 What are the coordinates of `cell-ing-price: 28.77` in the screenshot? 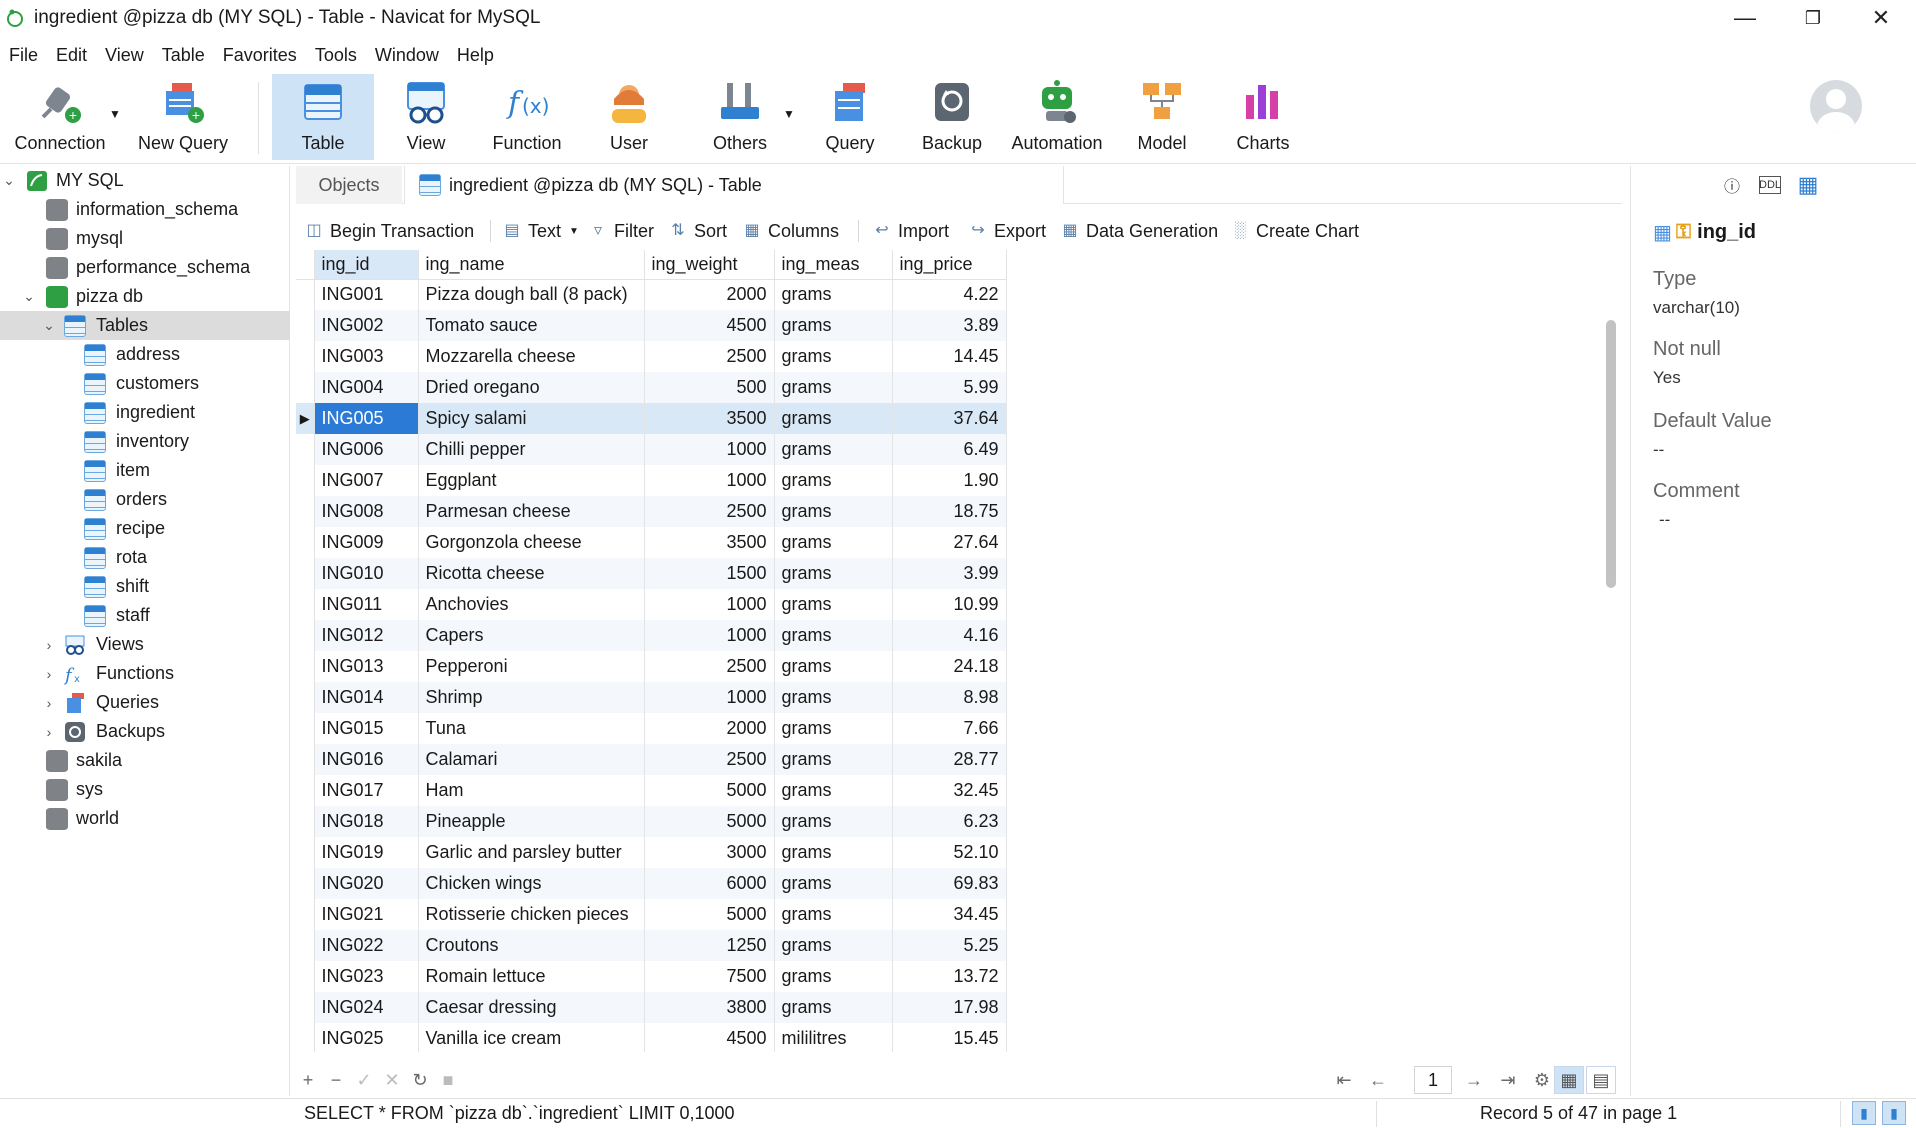 It's located at (949, 759).